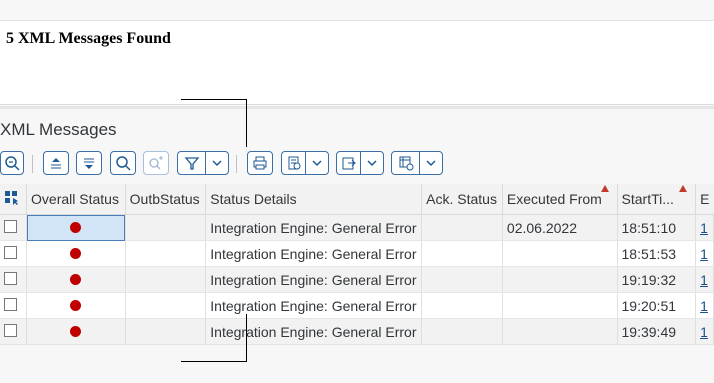  I want to click on filter-dropdown, so click(216, 163).